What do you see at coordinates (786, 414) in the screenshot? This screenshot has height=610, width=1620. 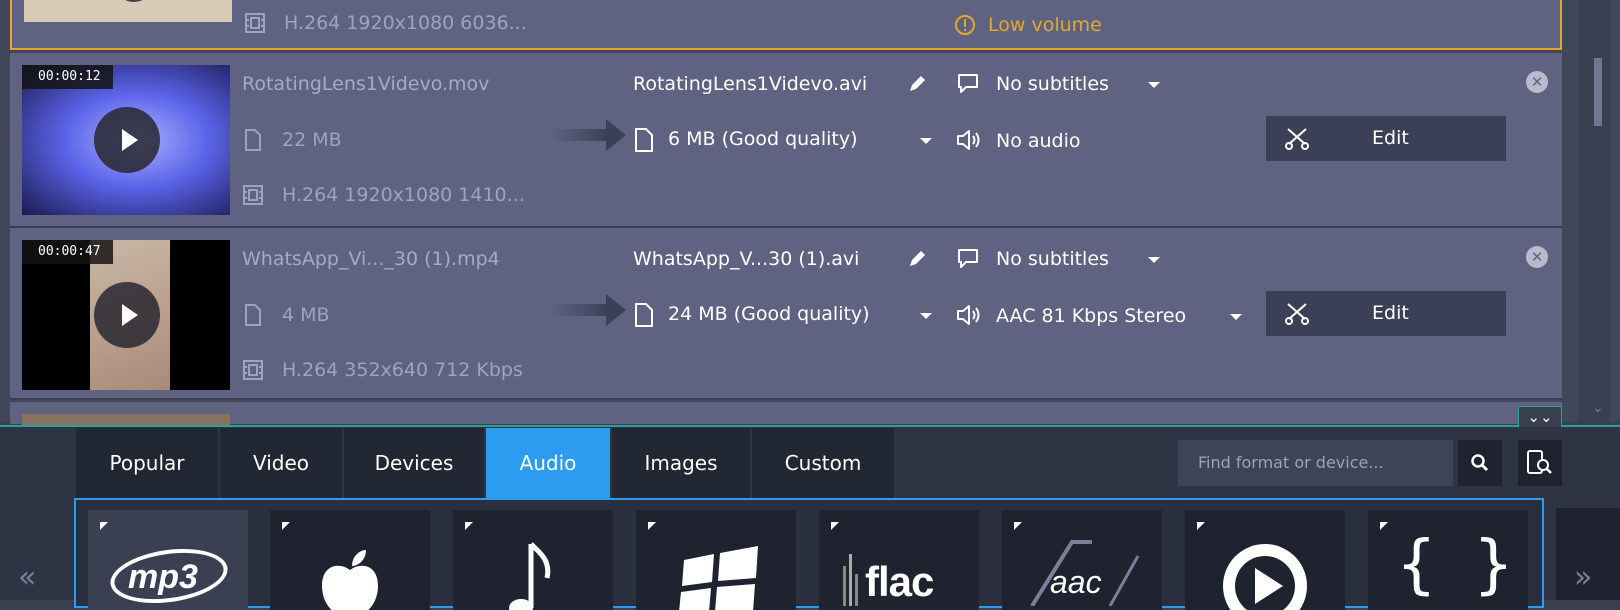 I see `file-row` at bounding box center [786, 414].